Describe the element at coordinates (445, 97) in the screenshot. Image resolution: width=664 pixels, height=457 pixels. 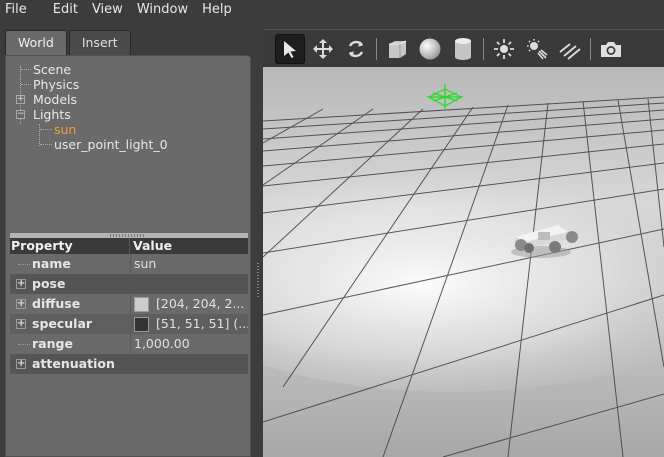
I see `light-marker` at that location.